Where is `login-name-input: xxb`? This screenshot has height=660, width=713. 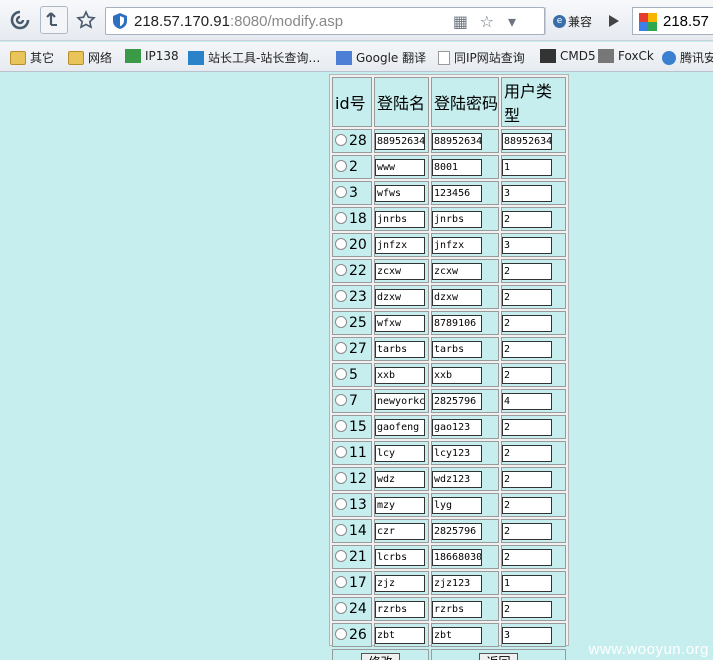 login-name-input: xxb is located at coordinates (400, 375).